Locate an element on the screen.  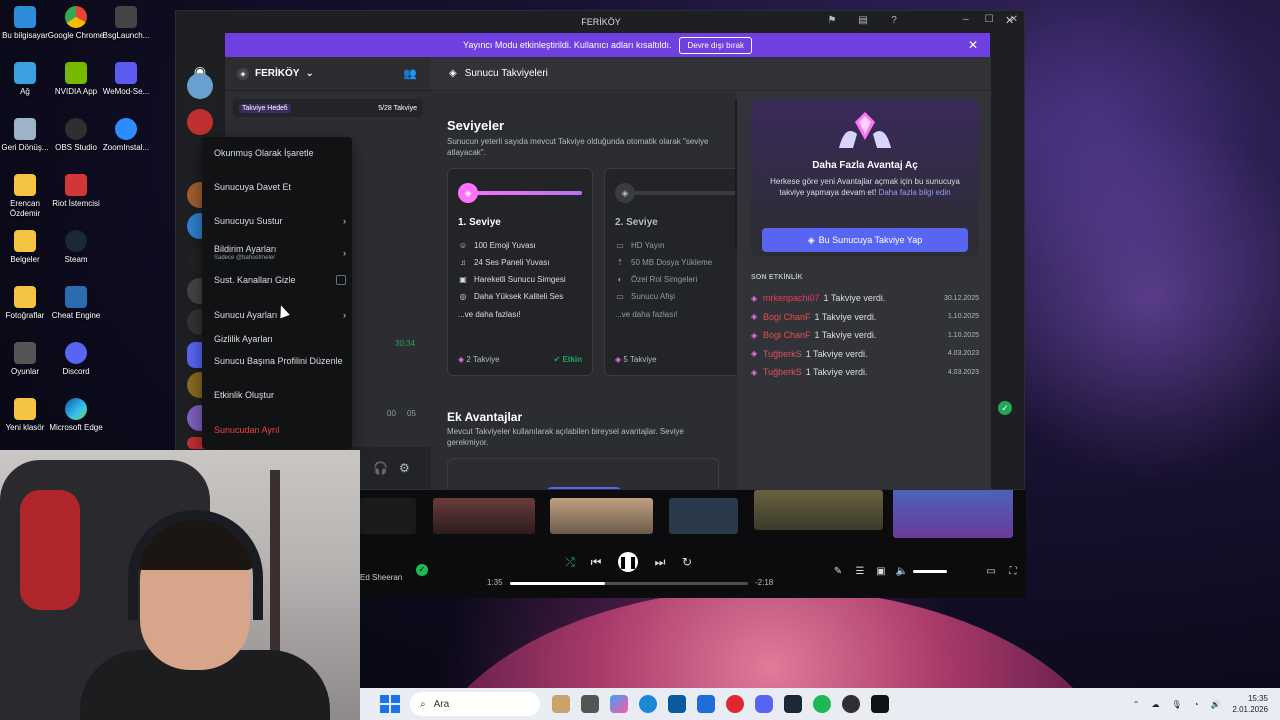
search-icon: ⌕ is located at coordinates (423, 704).